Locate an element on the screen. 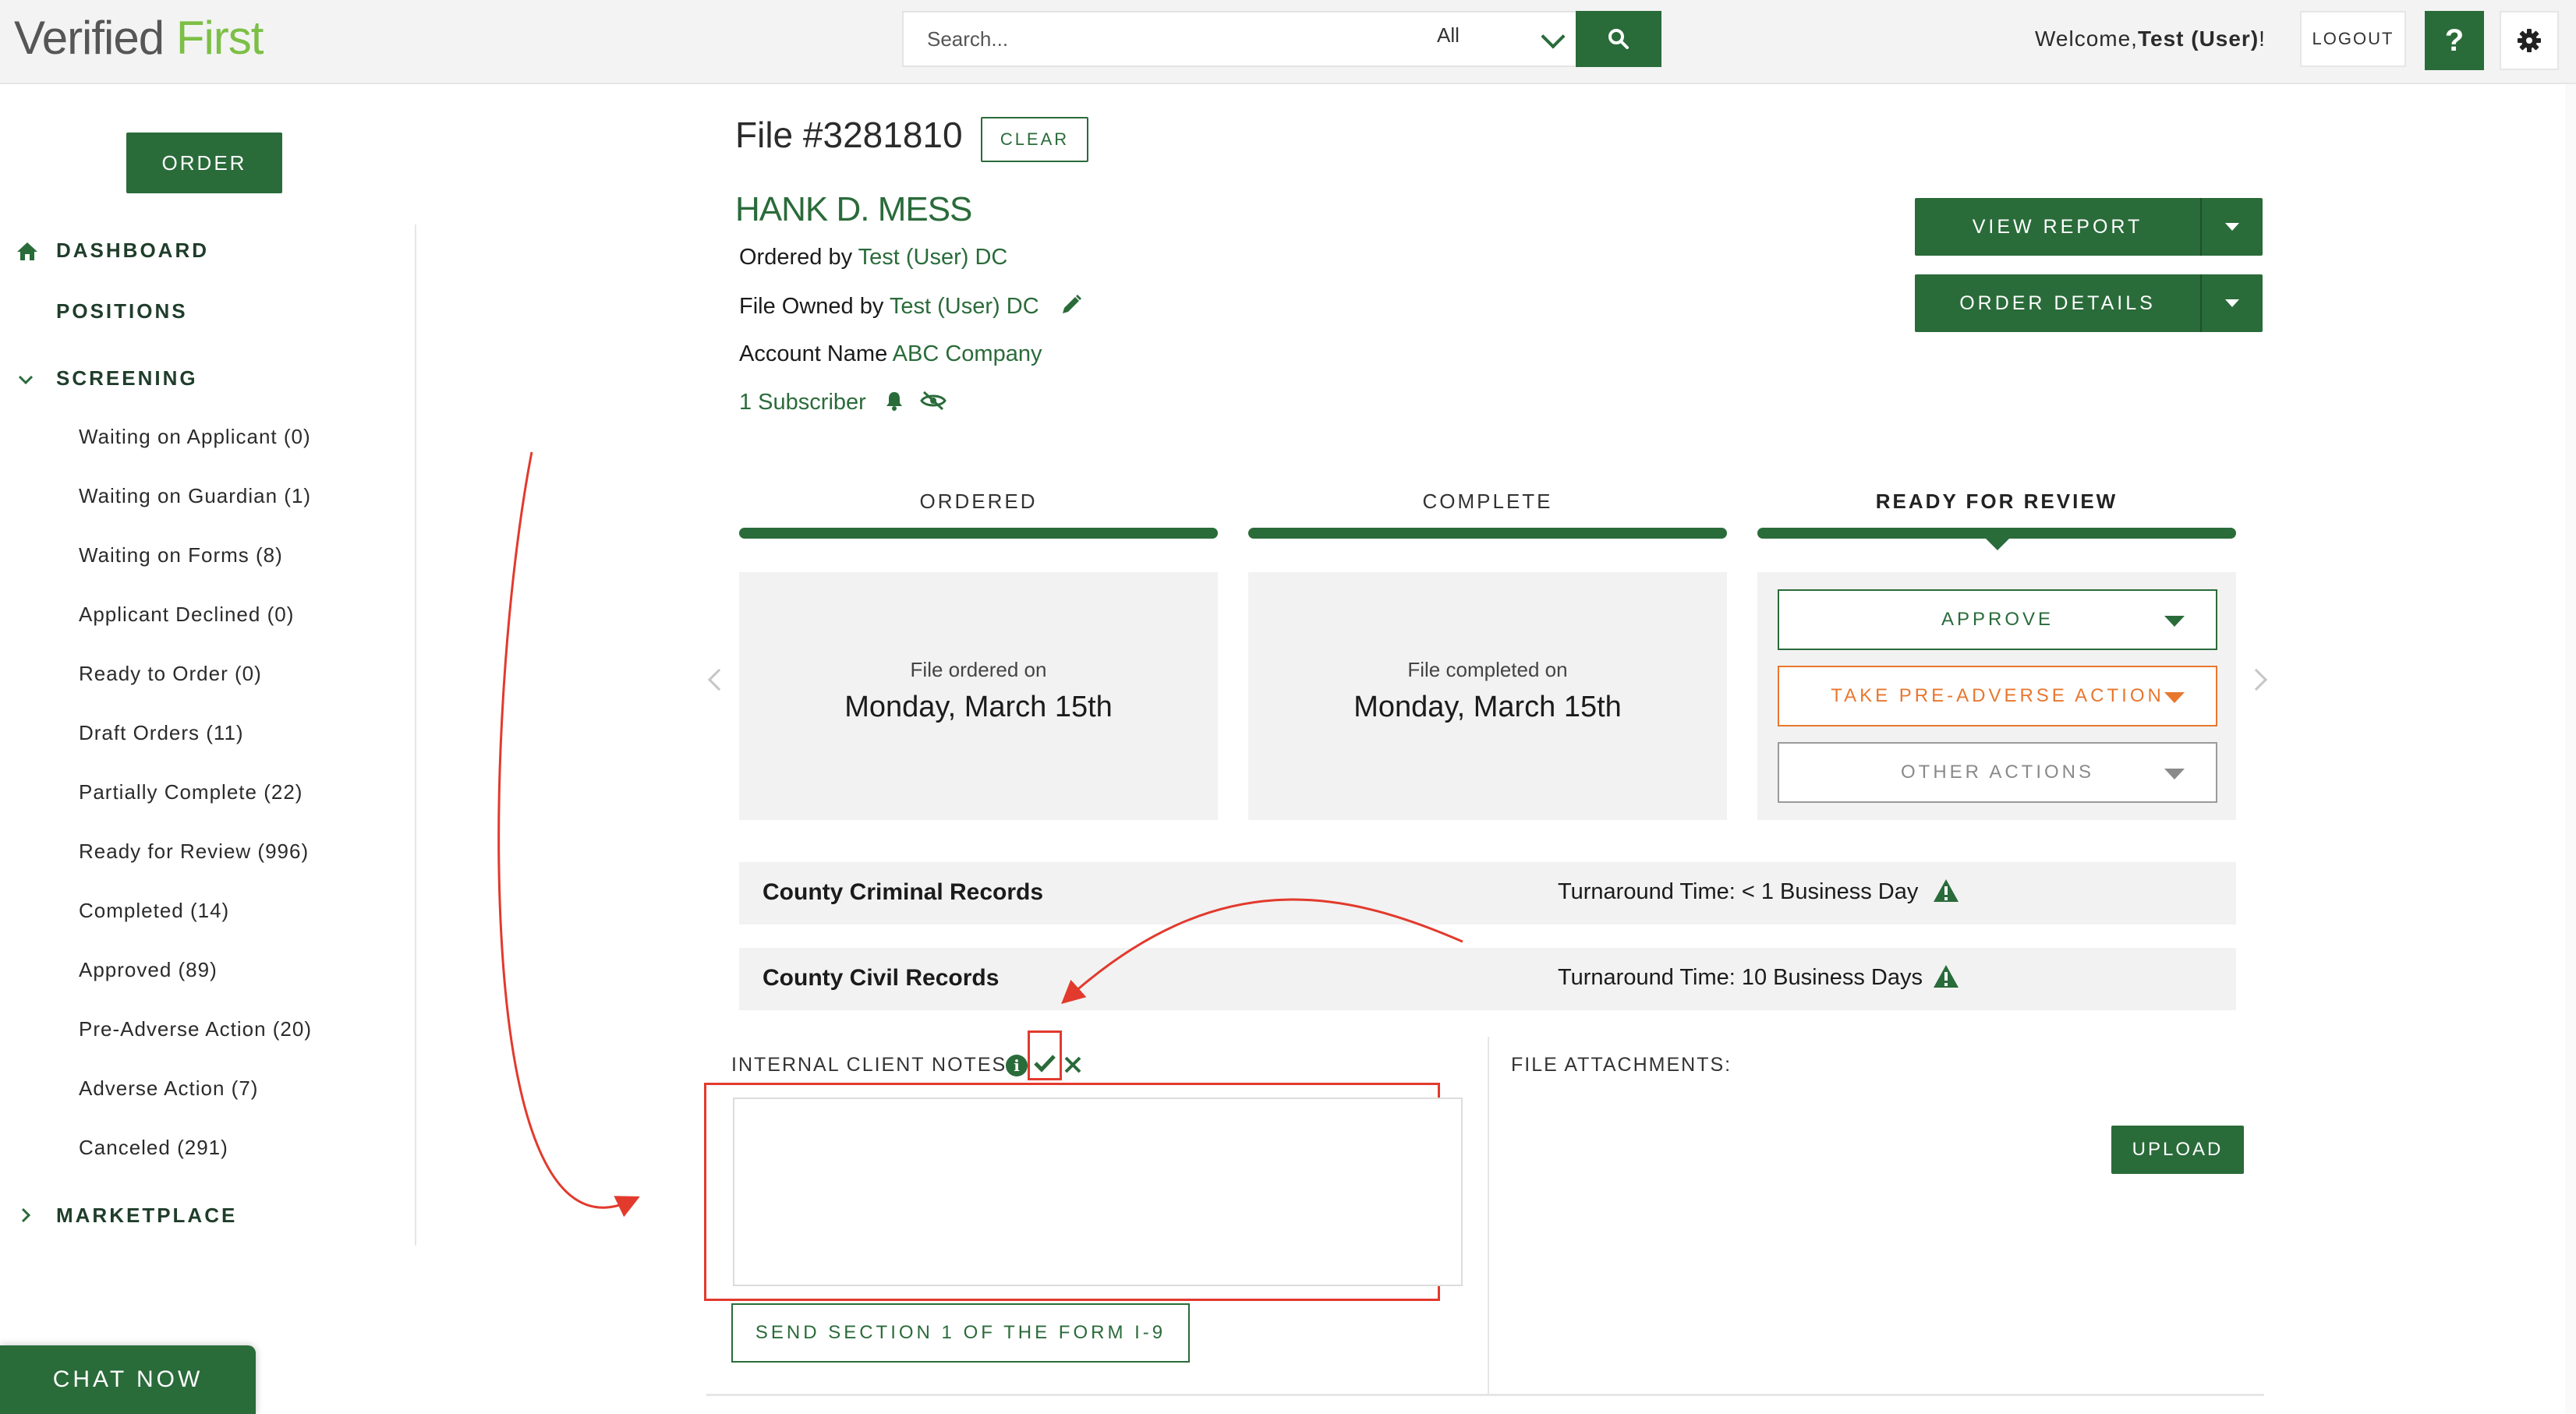  sidebar-item-ready-for-review: Ready for Review (996) is located at coordinates (194, 852).